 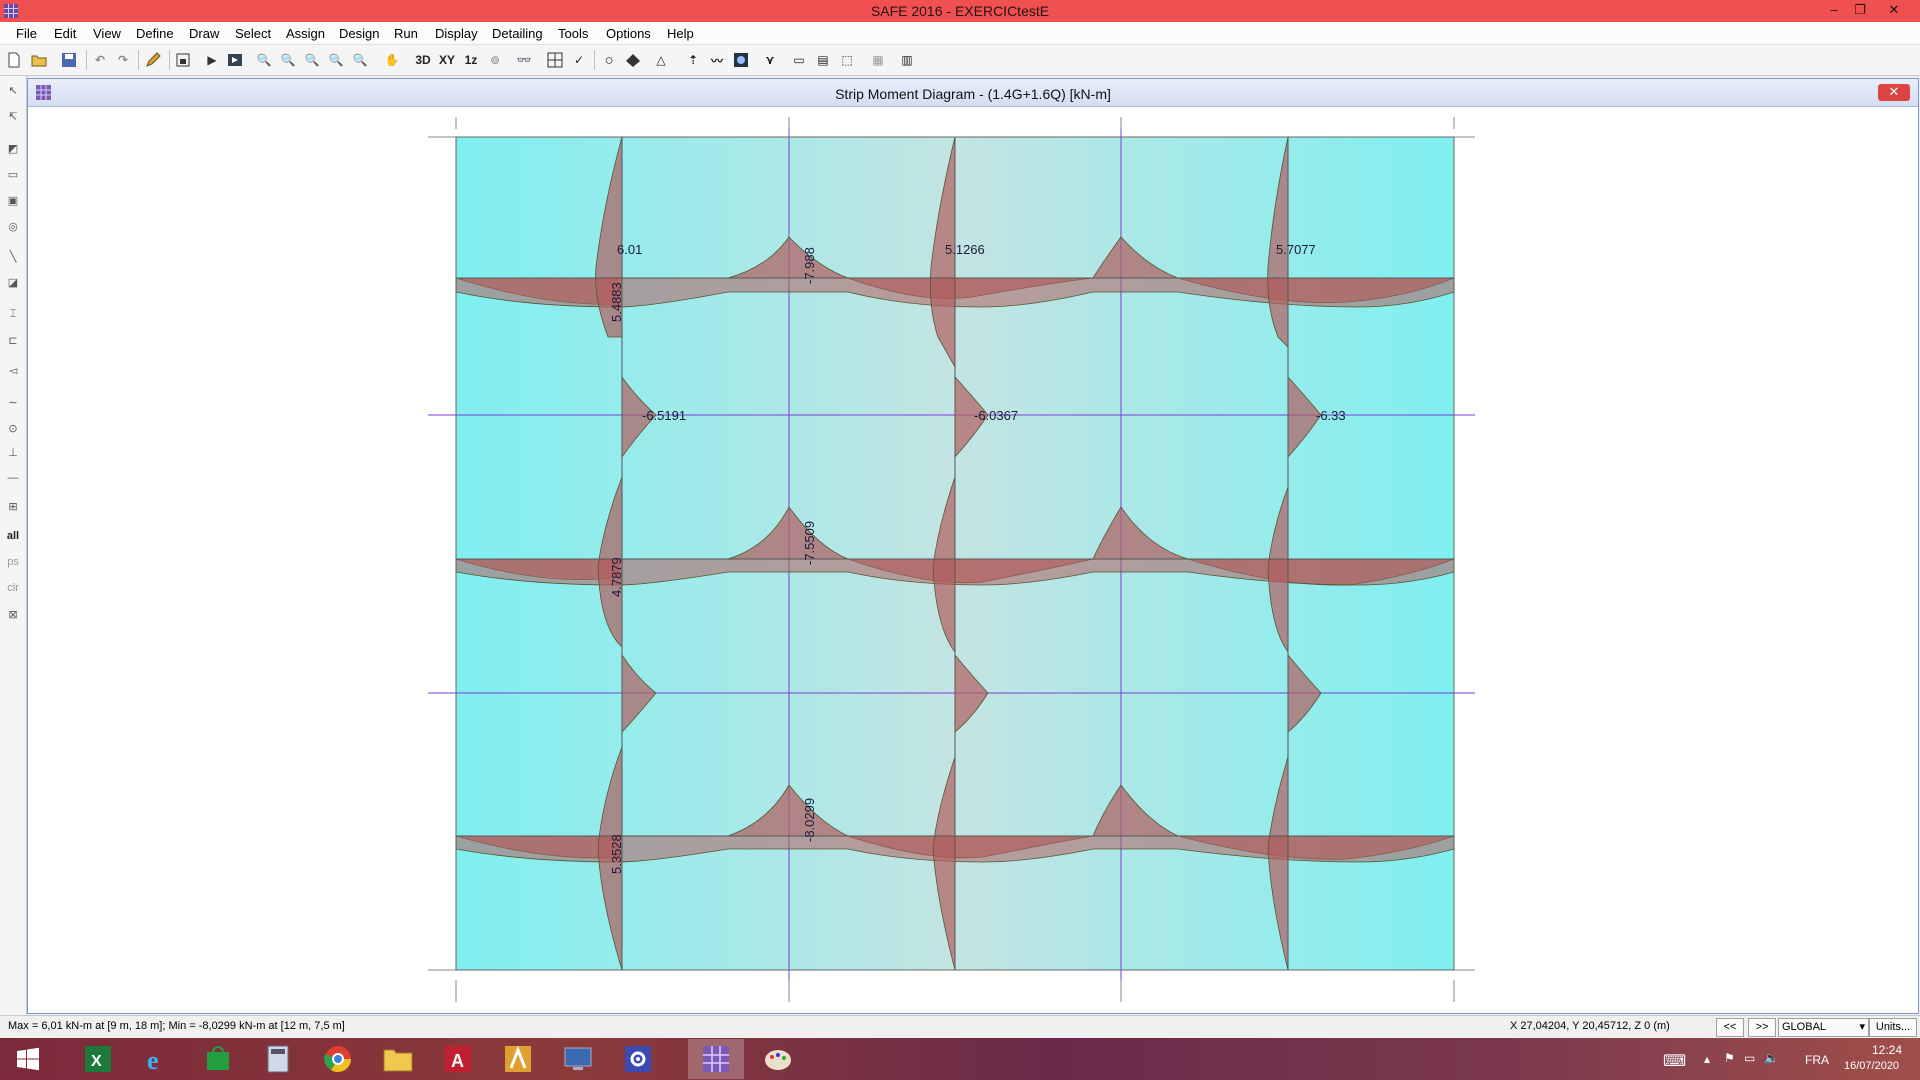 What do you see at coordinates (13, 90) in the screenshot?
I see `pointer-icon: ↖` at bounding box center [13, 90].